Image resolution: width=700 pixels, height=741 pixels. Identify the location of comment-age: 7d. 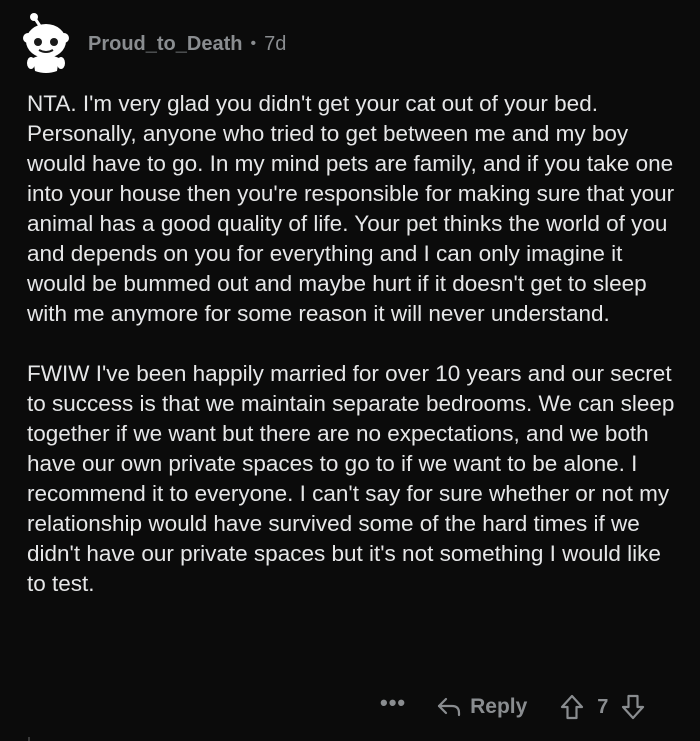
(275, 43).